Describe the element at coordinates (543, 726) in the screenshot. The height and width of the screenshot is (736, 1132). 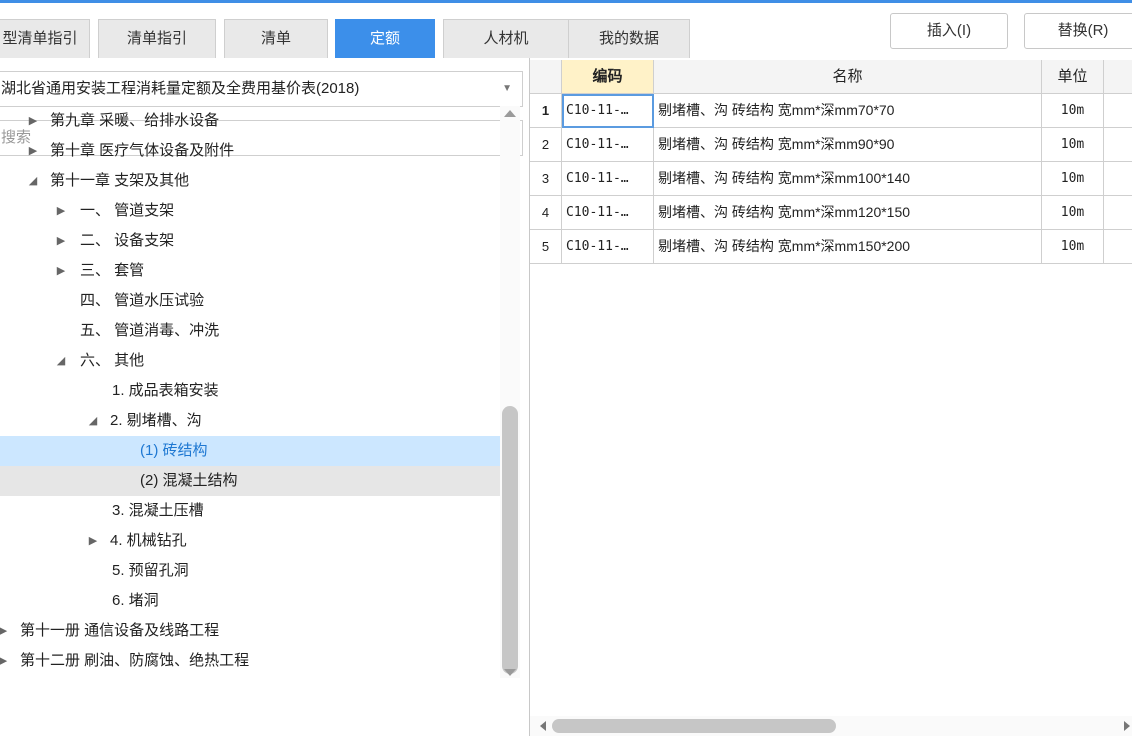
I see `scroll-left-icon` at that location.